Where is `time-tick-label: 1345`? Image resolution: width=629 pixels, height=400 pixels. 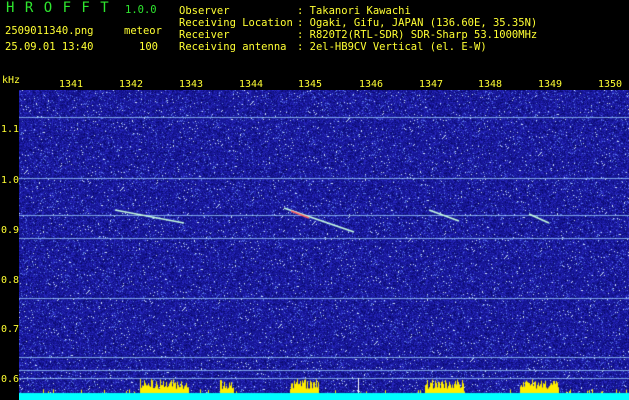
time-tick-label: 1345 is located at coordinates (310, 84).